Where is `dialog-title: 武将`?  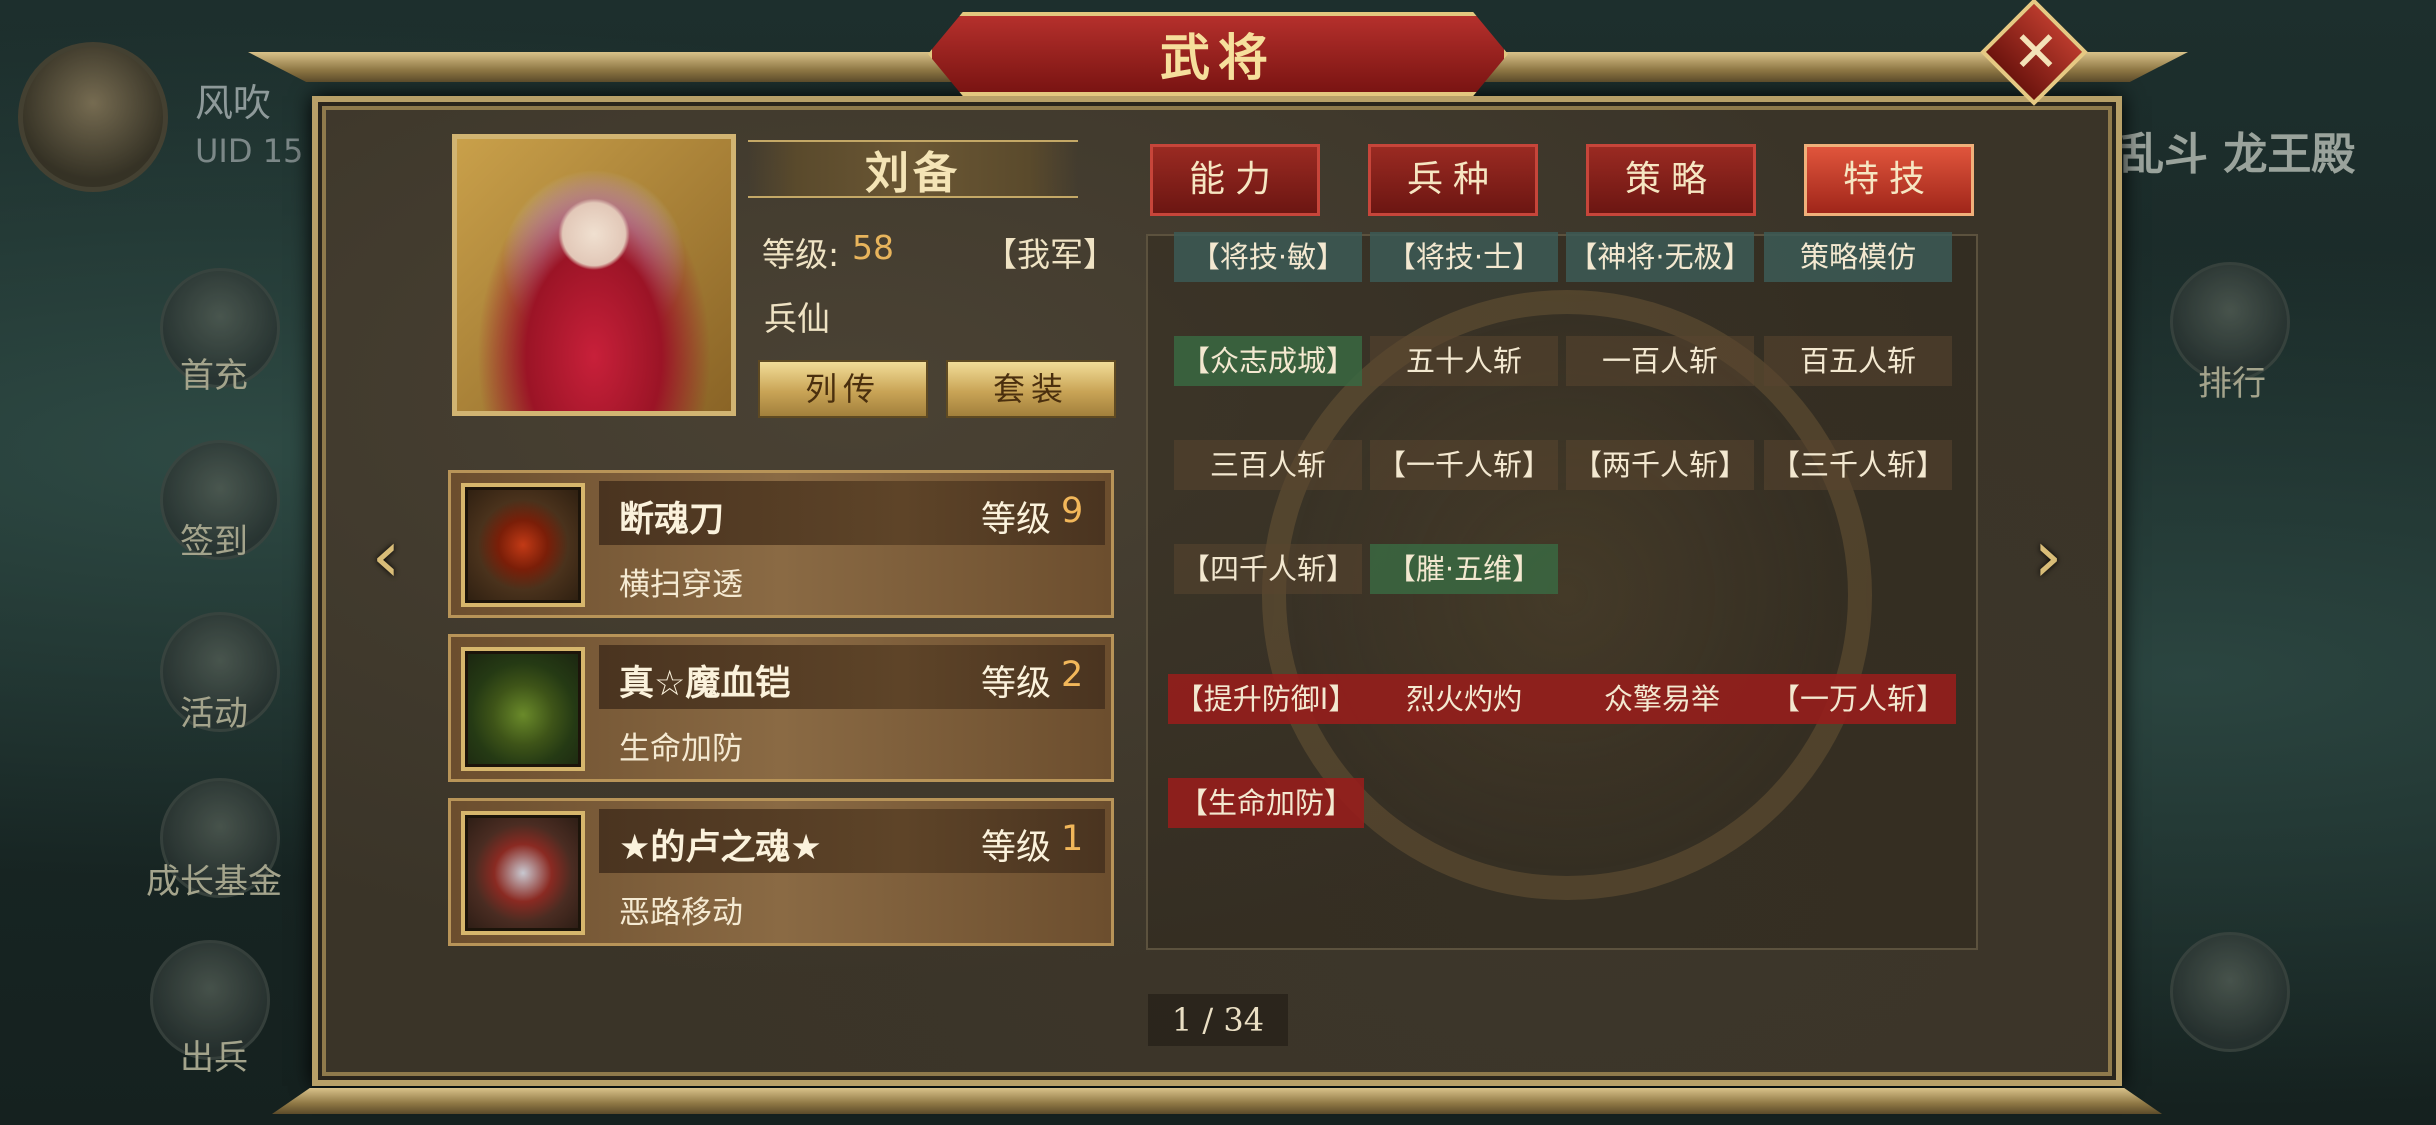
dialog-title: 武将 is located at coordinates (1218, 58).